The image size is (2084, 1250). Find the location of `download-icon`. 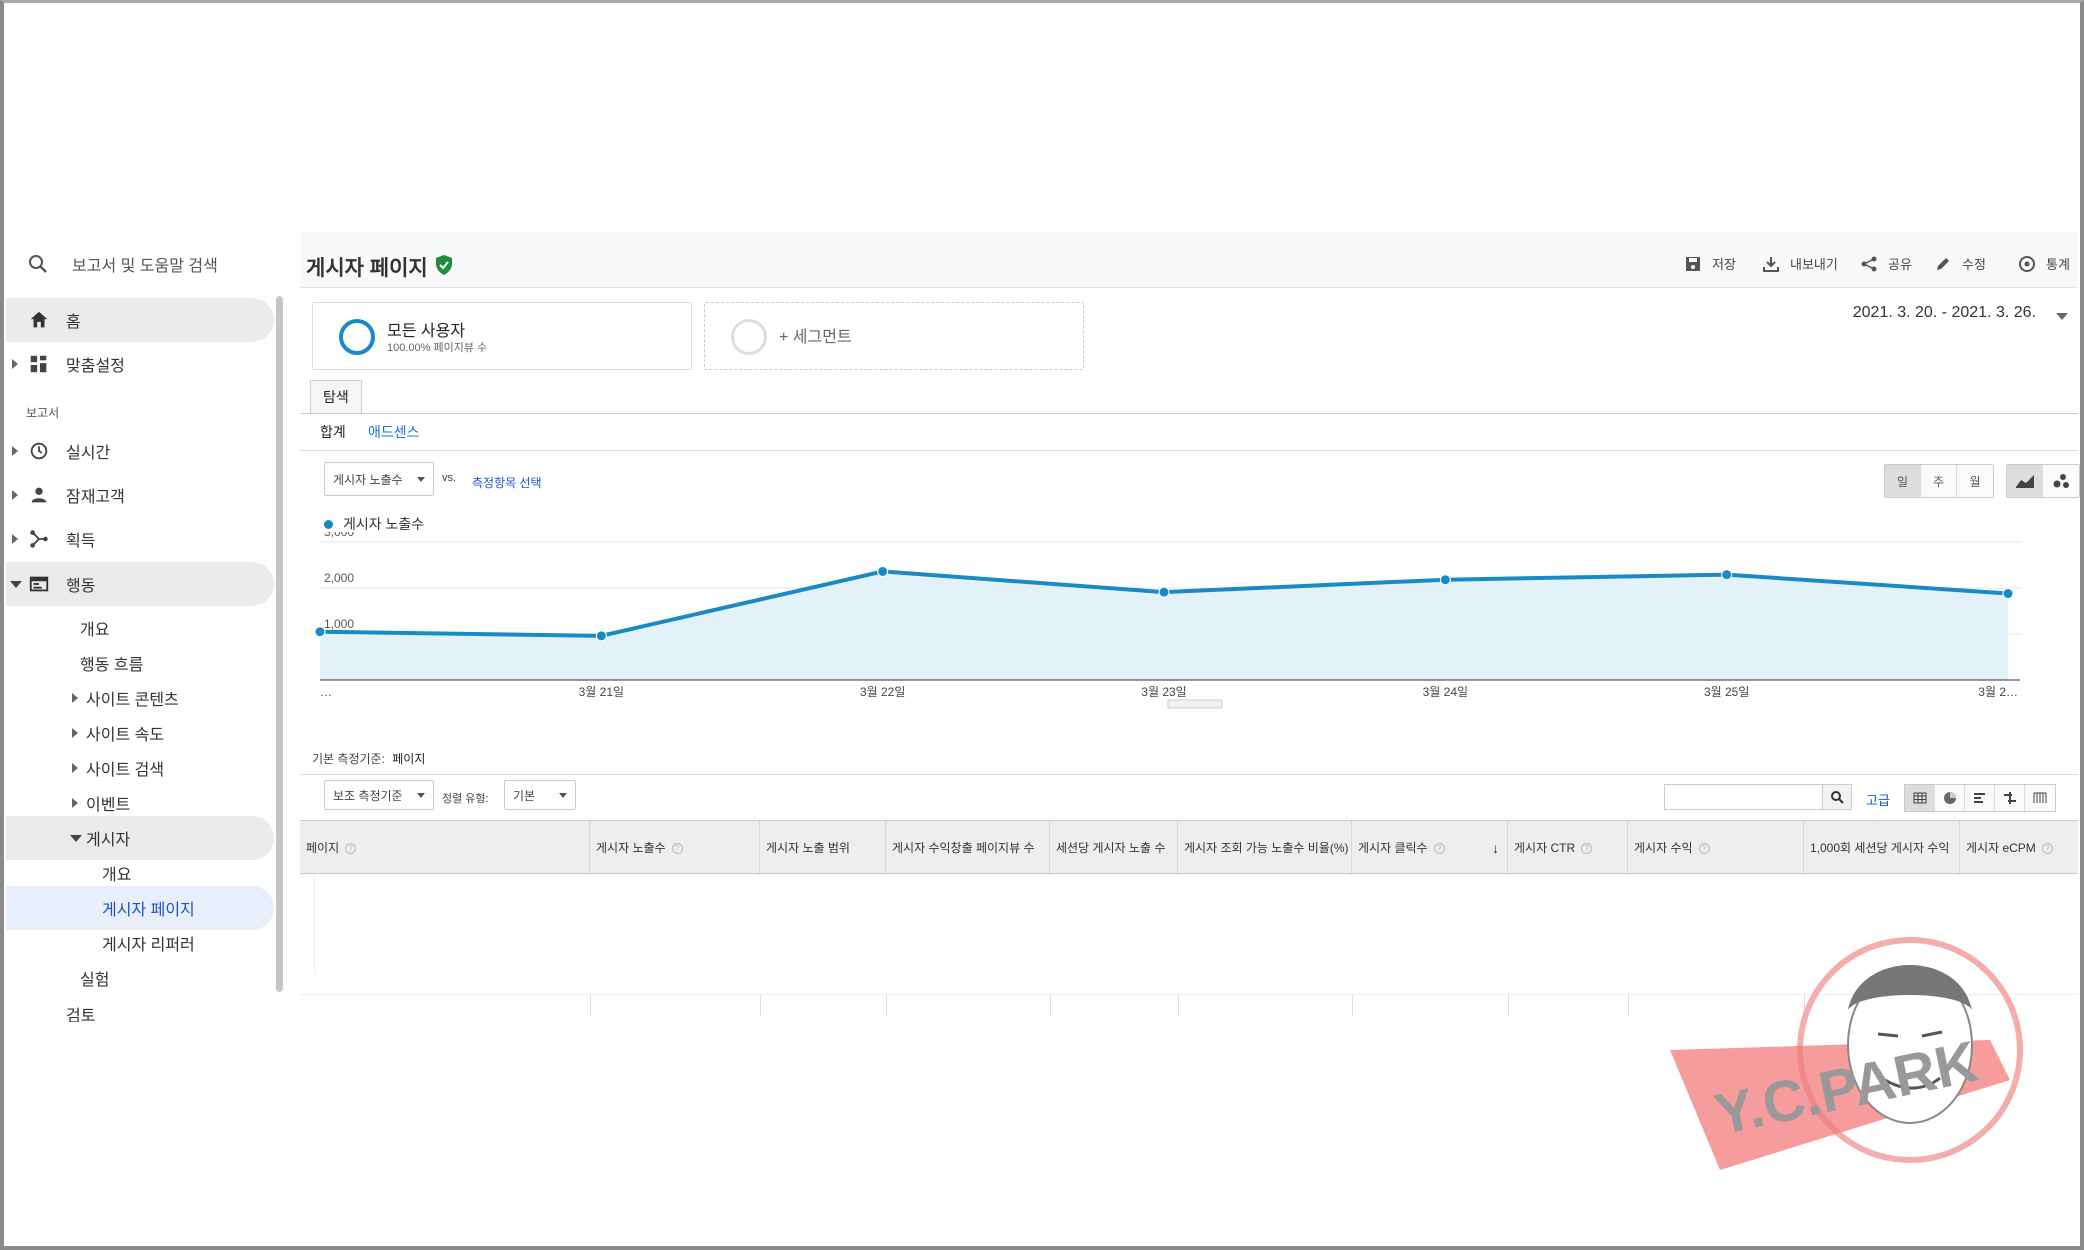

download-icon is located at coordinates (1771, 264).